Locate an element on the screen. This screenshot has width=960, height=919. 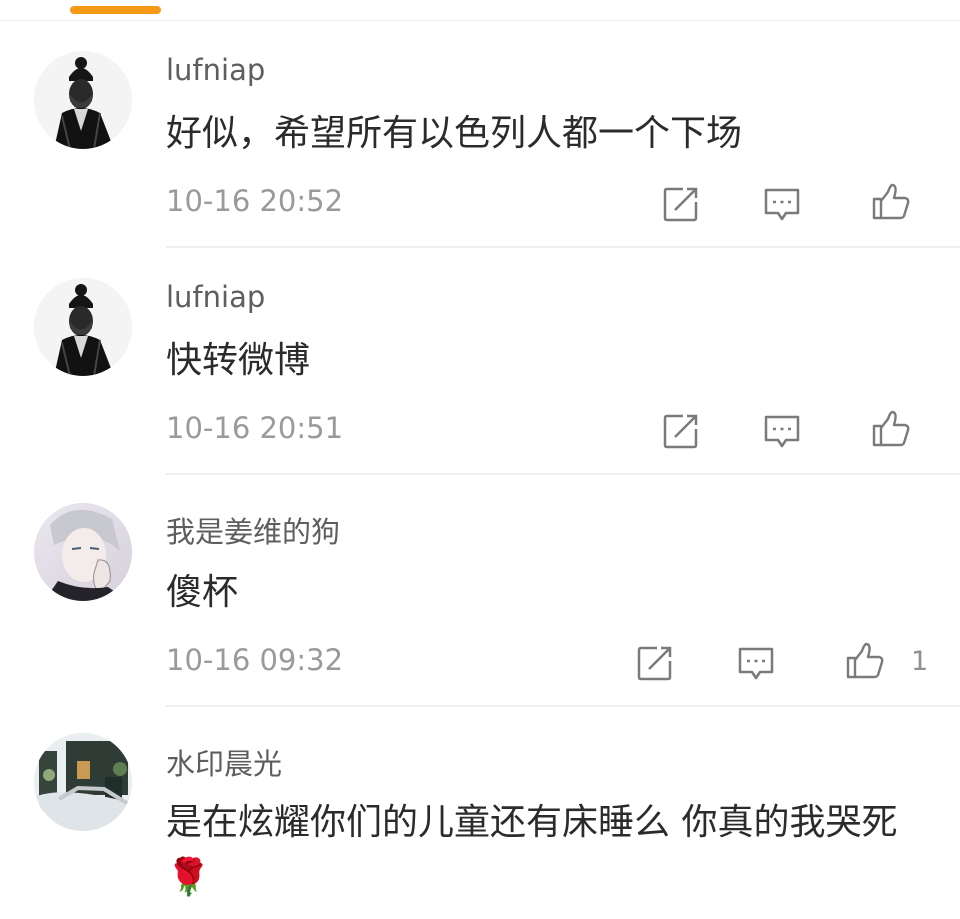
comment-text: 快转微博 is located at coordinates (238, 360).